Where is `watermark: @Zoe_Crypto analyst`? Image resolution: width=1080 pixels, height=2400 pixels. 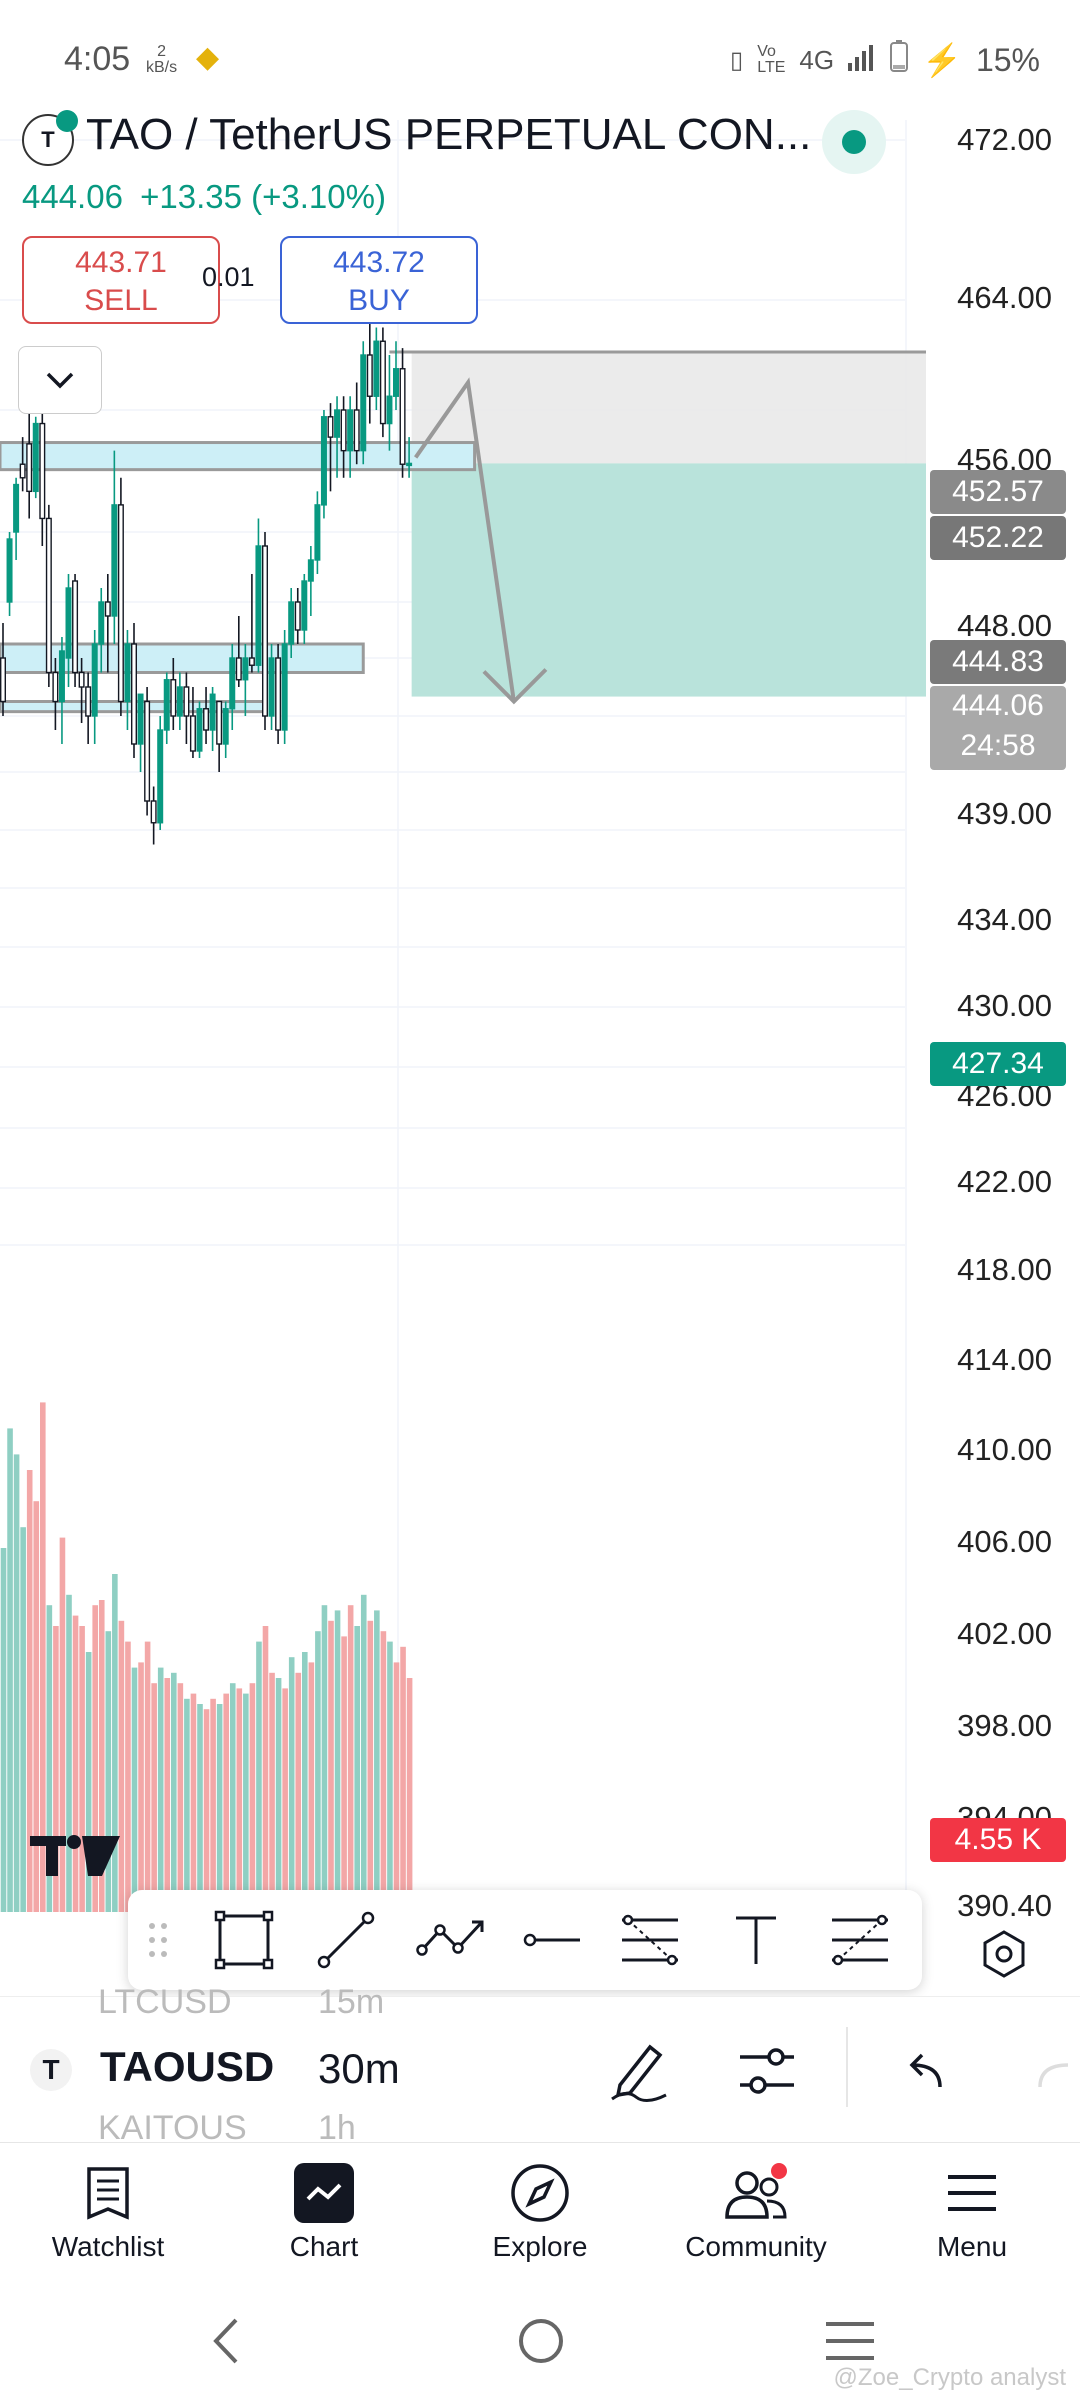 watermark: @Zoe_Crypto analyst is located at coordinates (949, 2377).